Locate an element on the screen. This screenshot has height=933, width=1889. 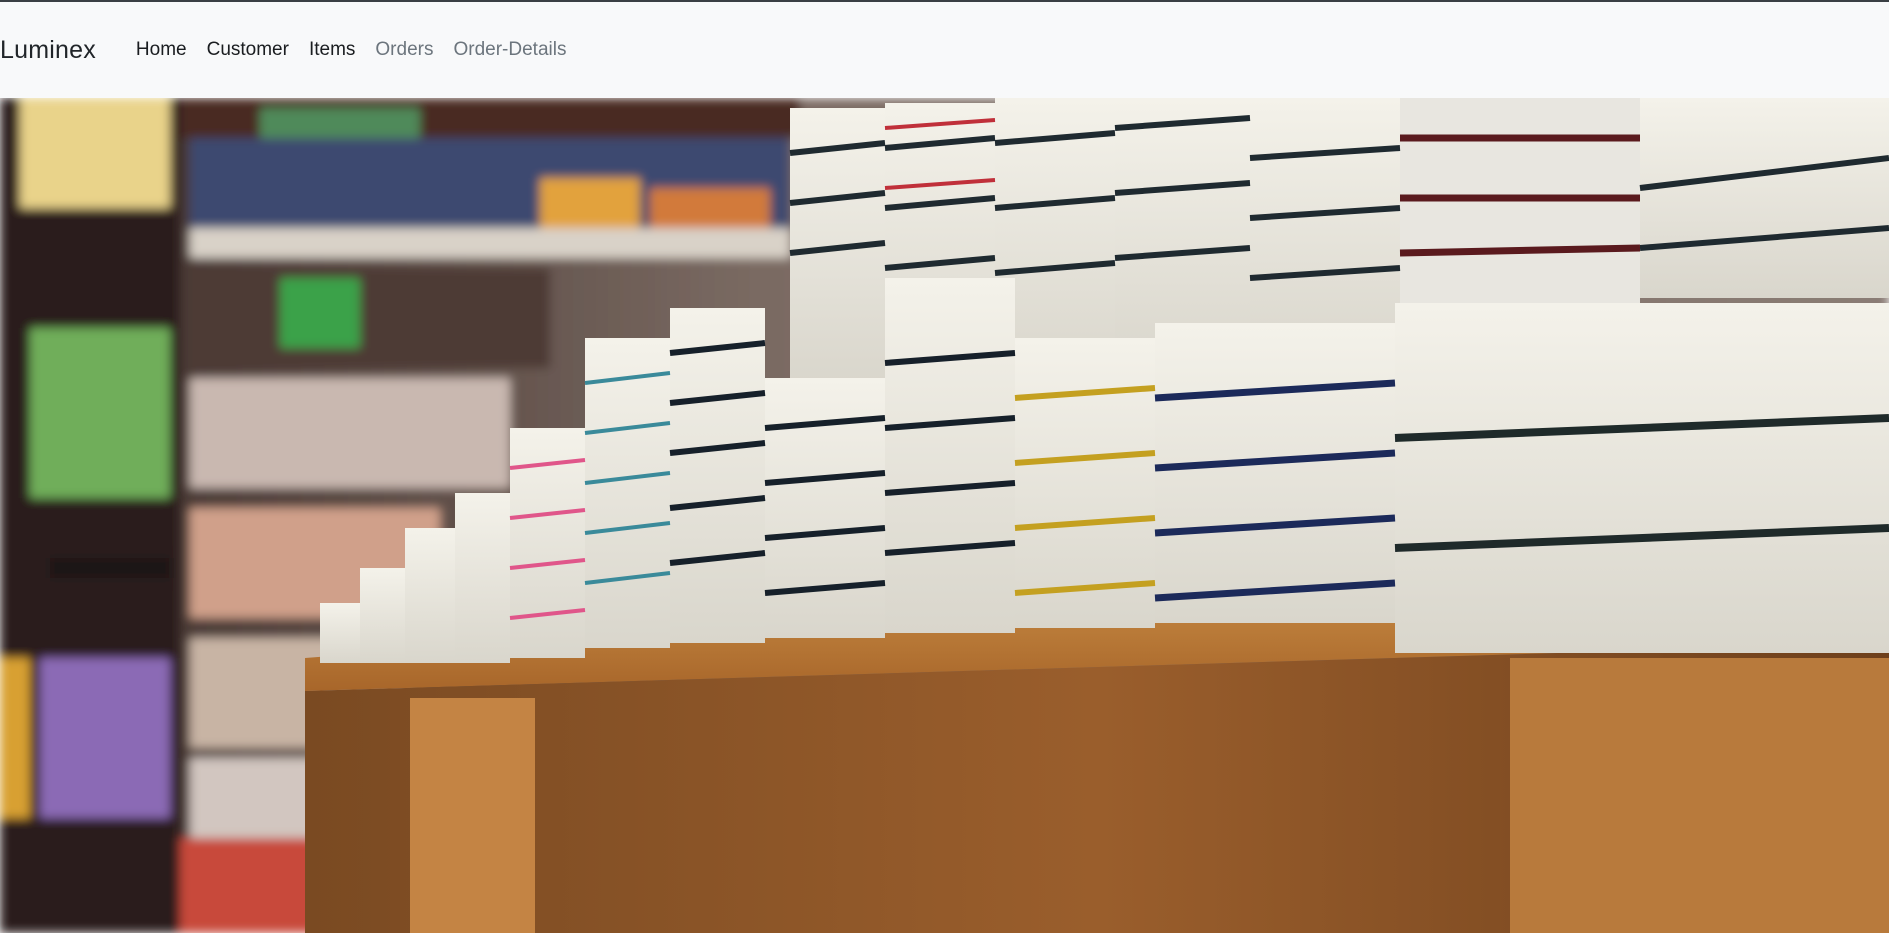
nav-item-customer: Customer is located at coordinates (248, 50).